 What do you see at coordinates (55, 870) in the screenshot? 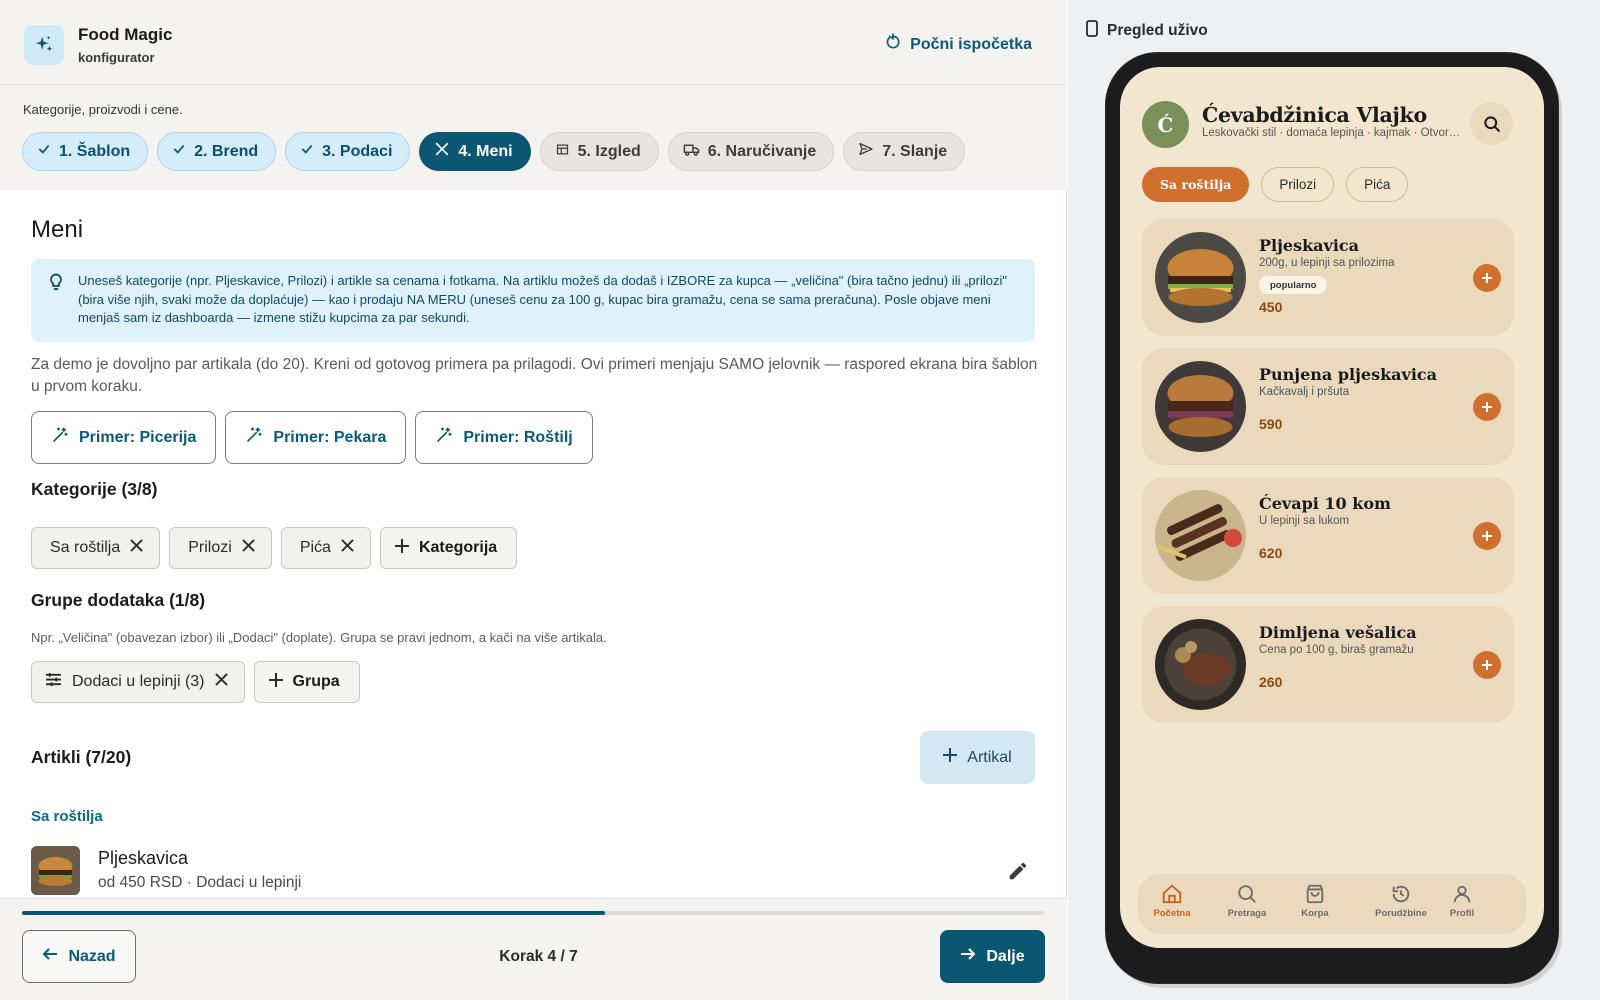
I see `item-thumbnail` at bounding box center [55, 870].